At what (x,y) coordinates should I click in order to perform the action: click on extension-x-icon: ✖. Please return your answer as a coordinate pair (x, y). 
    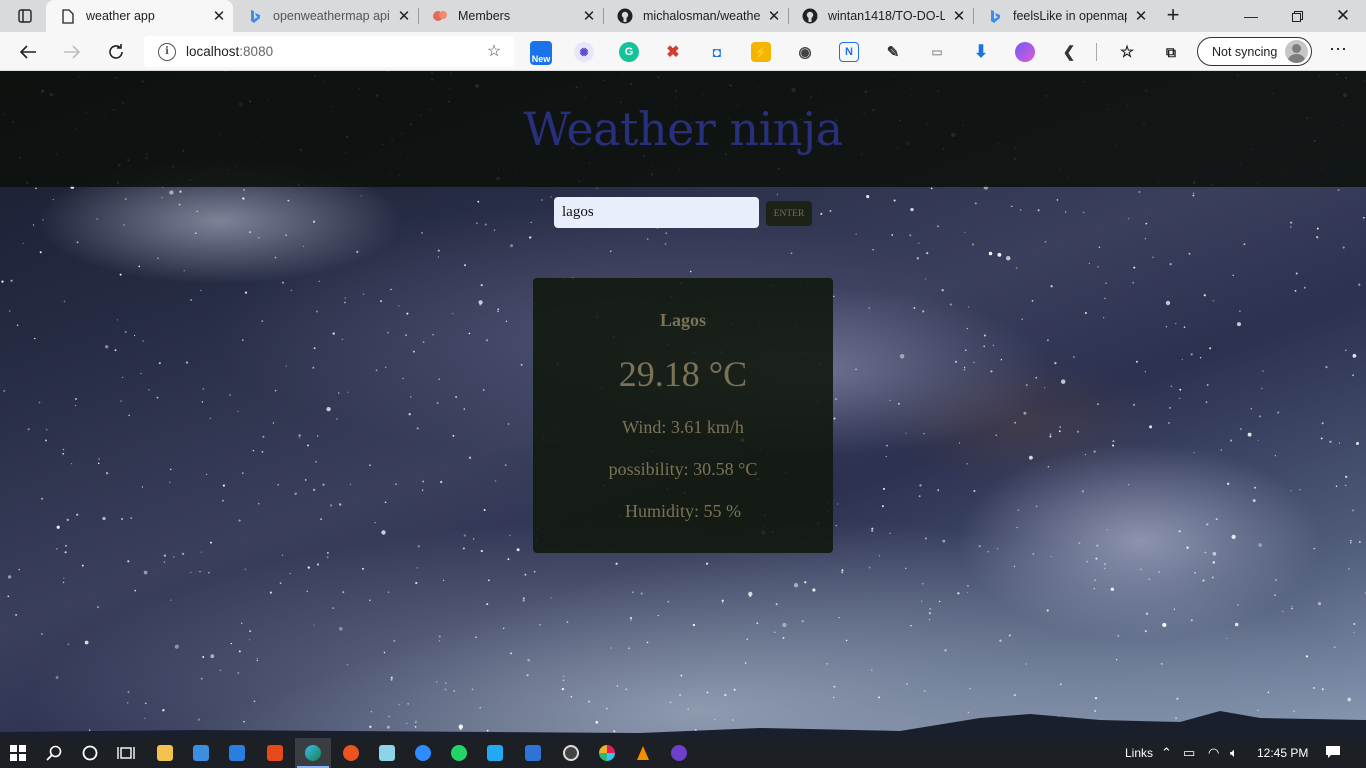
    Looking at the image, I should click on (673, 52).